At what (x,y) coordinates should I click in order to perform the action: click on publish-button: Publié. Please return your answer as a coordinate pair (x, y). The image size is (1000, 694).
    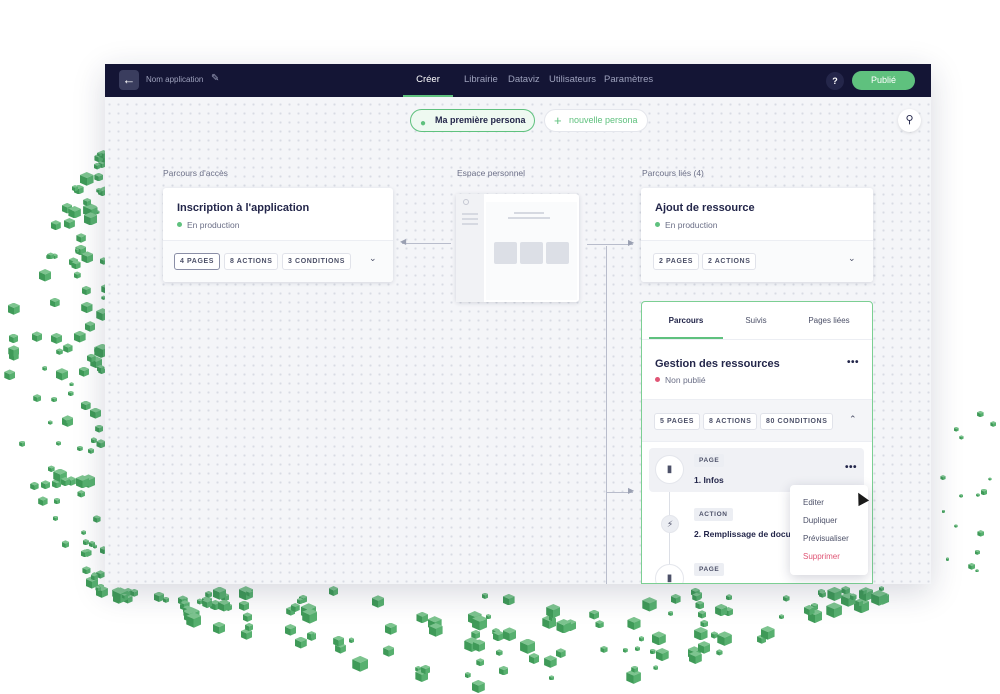
    Looking at the image, I should click on (883, 80).